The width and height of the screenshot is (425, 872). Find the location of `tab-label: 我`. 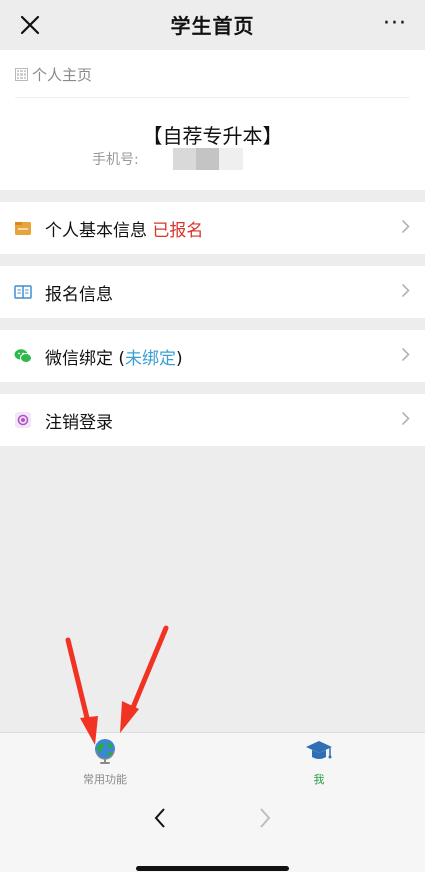

tab-label: 我 is located at coordinates (319, 779).